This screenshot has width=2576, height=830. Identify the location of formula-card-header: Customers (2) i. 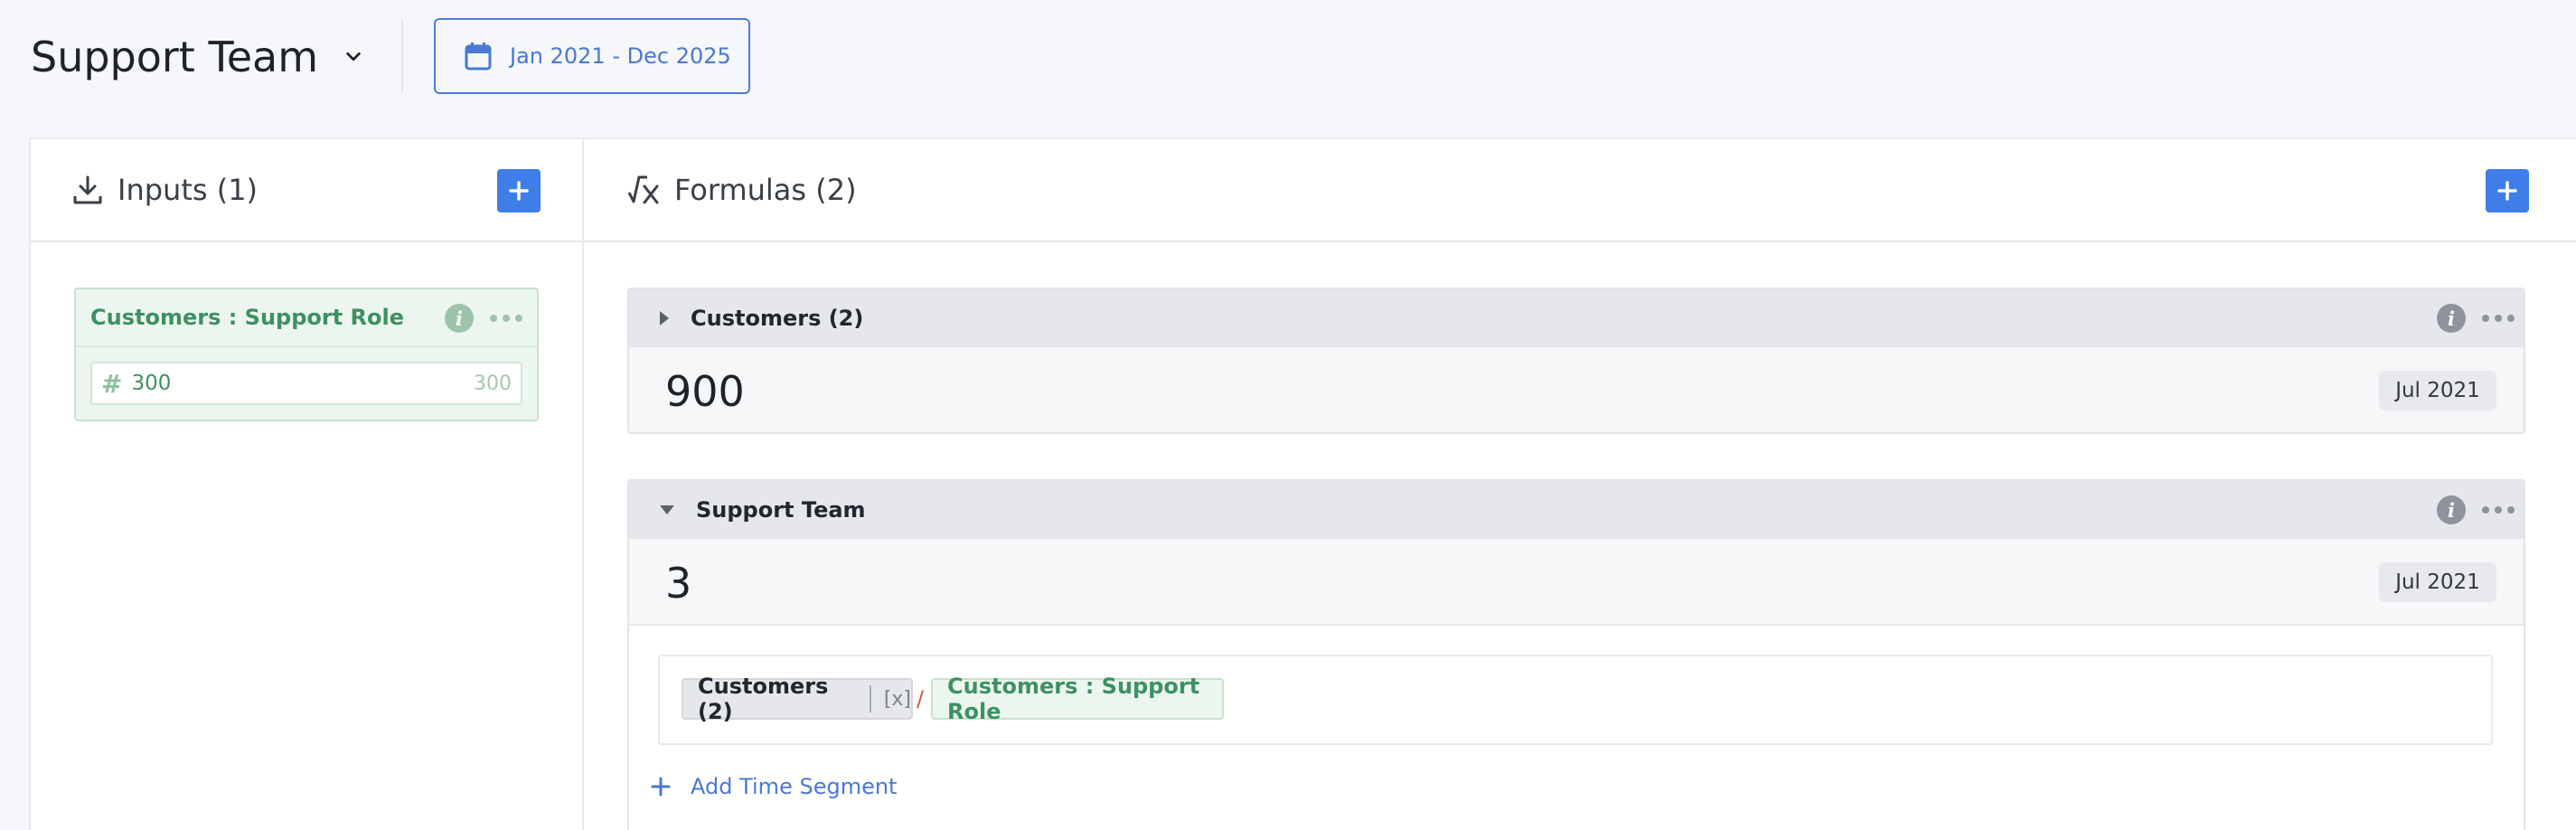
(1576, 318).